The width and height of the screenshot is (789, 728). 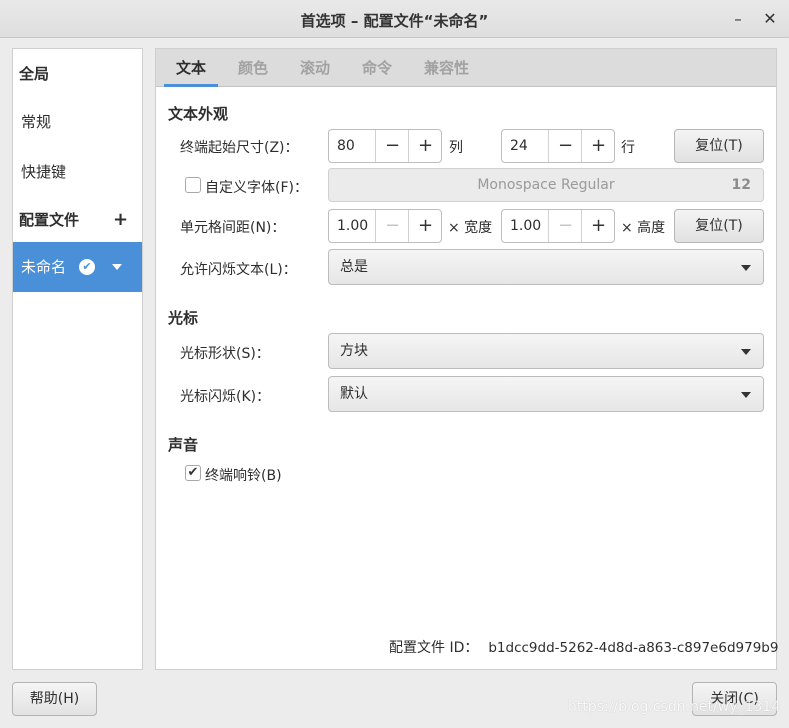 What do you see at coordinates (239, 148) in the screenshot?
I see `initial-size-label: 终端起始尺寸(Z)：` at bounding box center [239, 148].